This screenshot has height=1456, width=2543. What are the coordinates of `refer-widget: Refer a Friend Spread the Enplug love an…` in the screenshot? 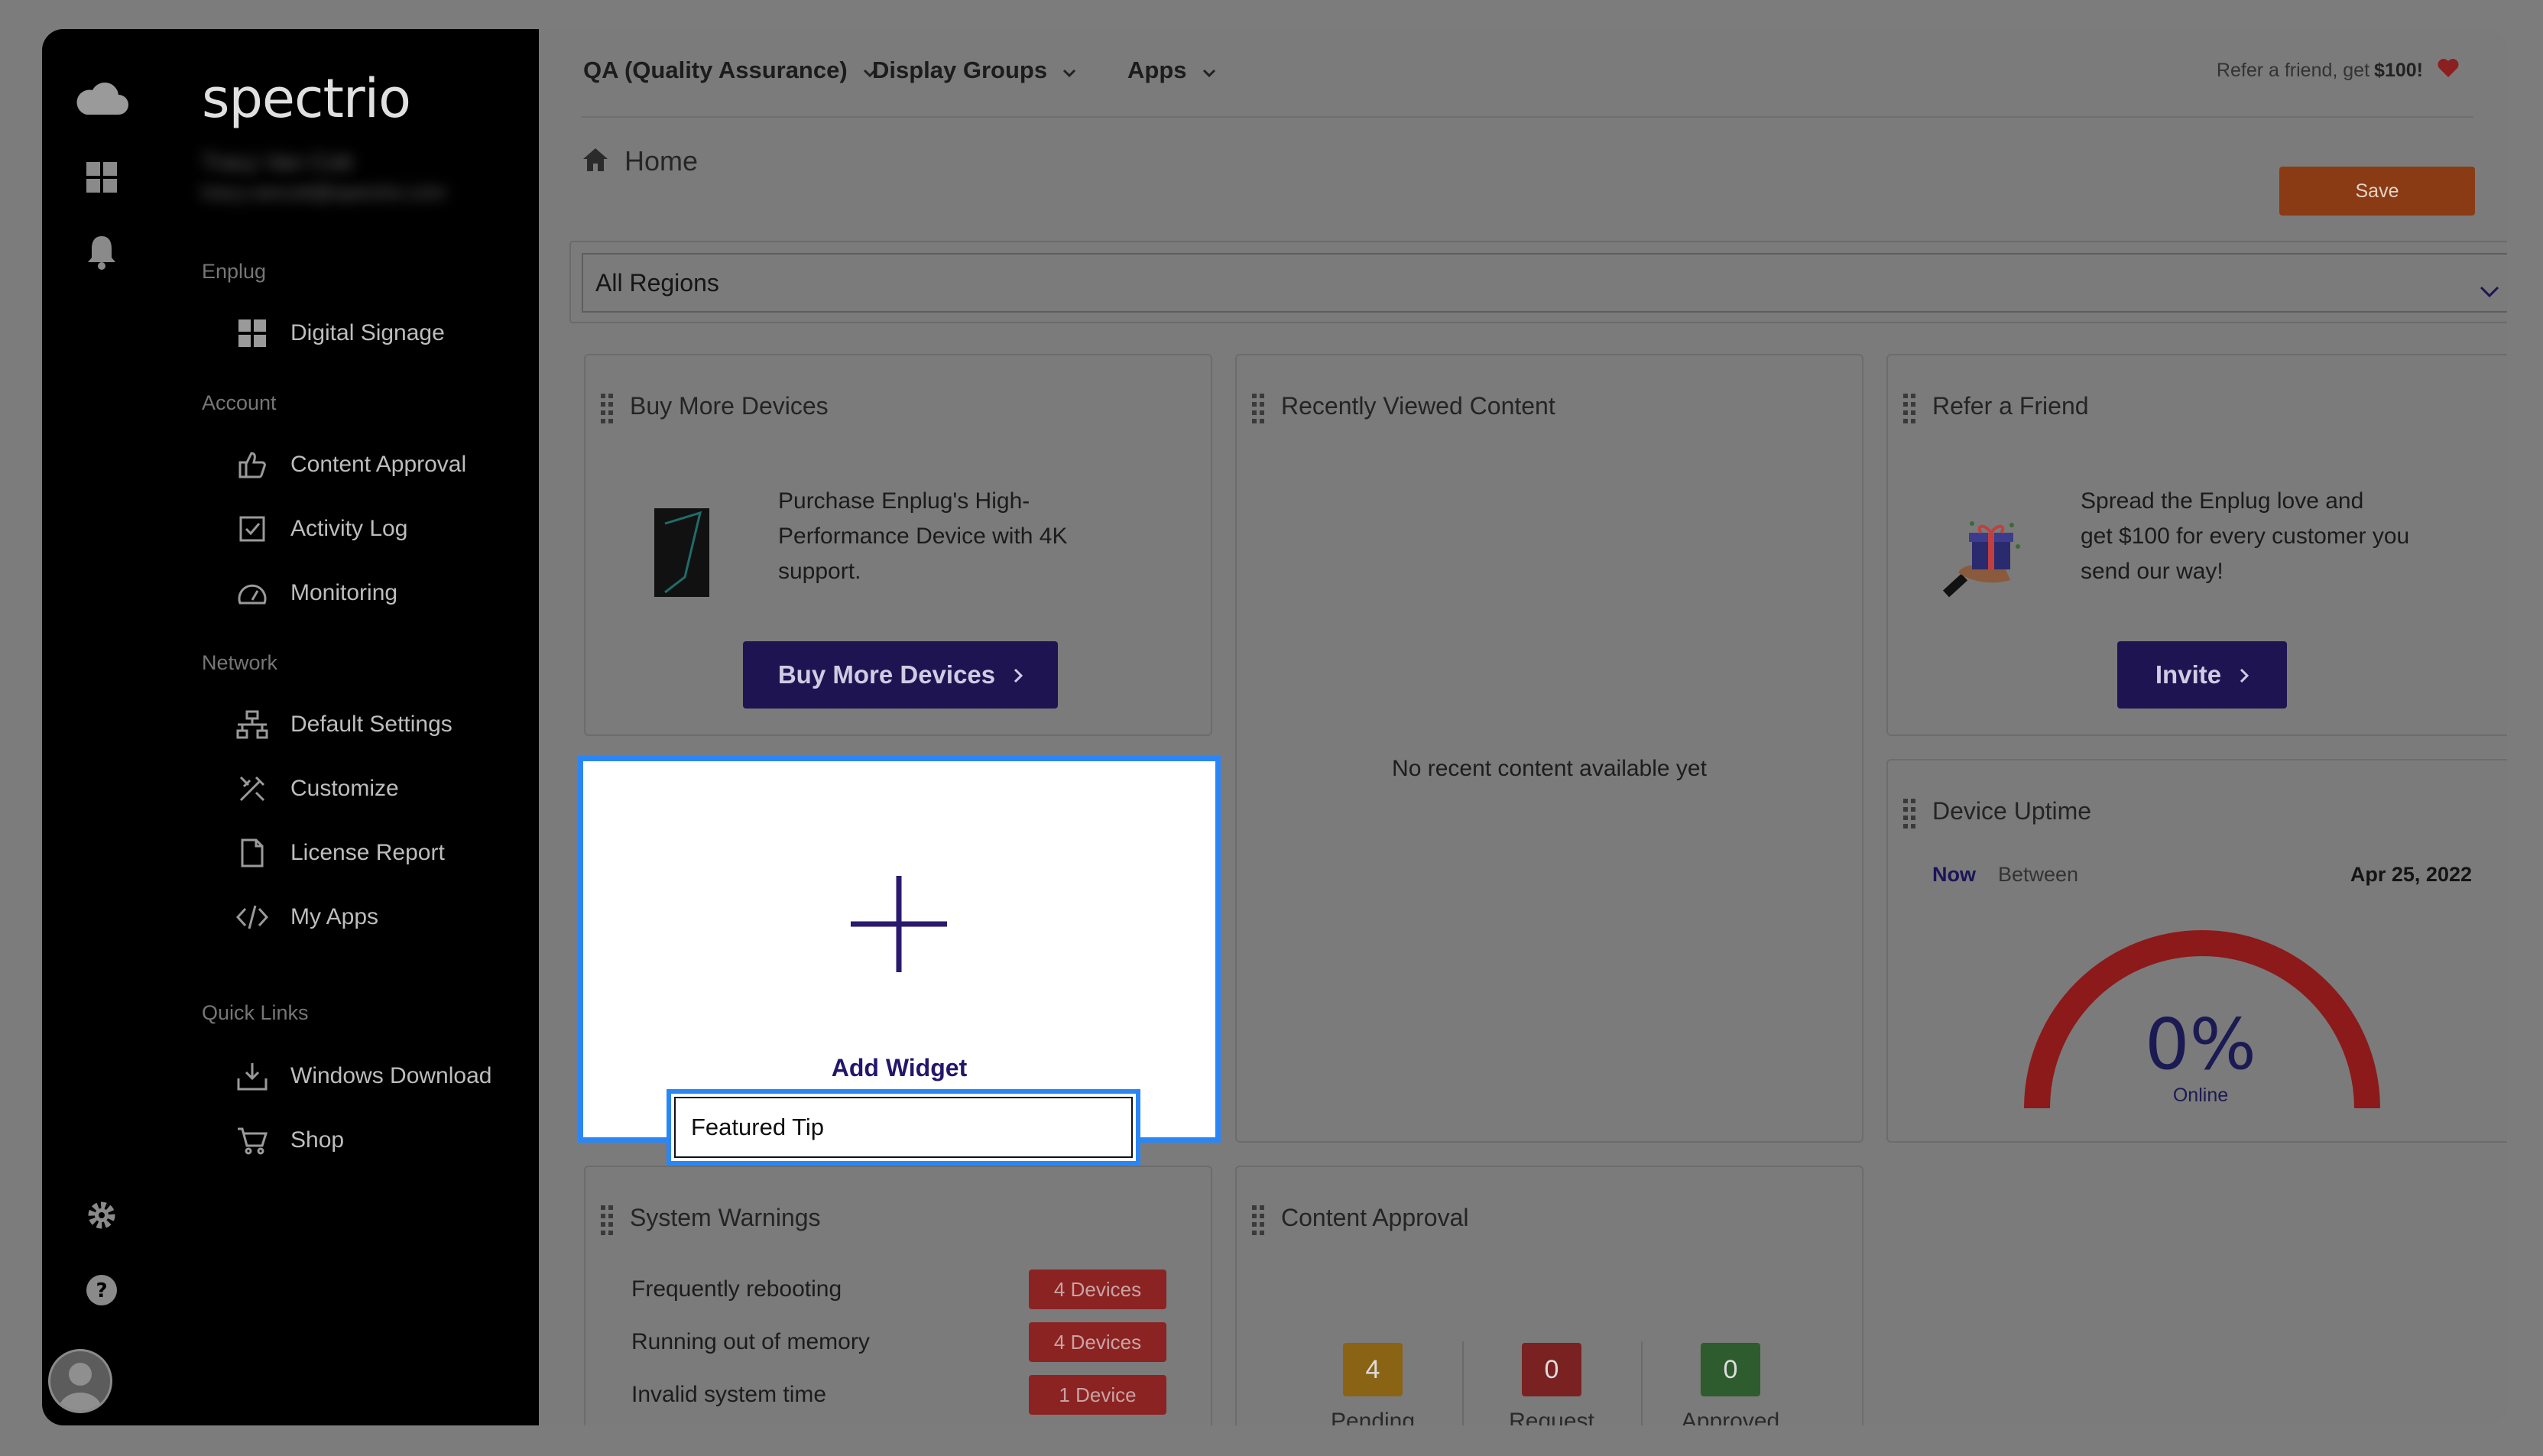 It's located at (2196, 545).